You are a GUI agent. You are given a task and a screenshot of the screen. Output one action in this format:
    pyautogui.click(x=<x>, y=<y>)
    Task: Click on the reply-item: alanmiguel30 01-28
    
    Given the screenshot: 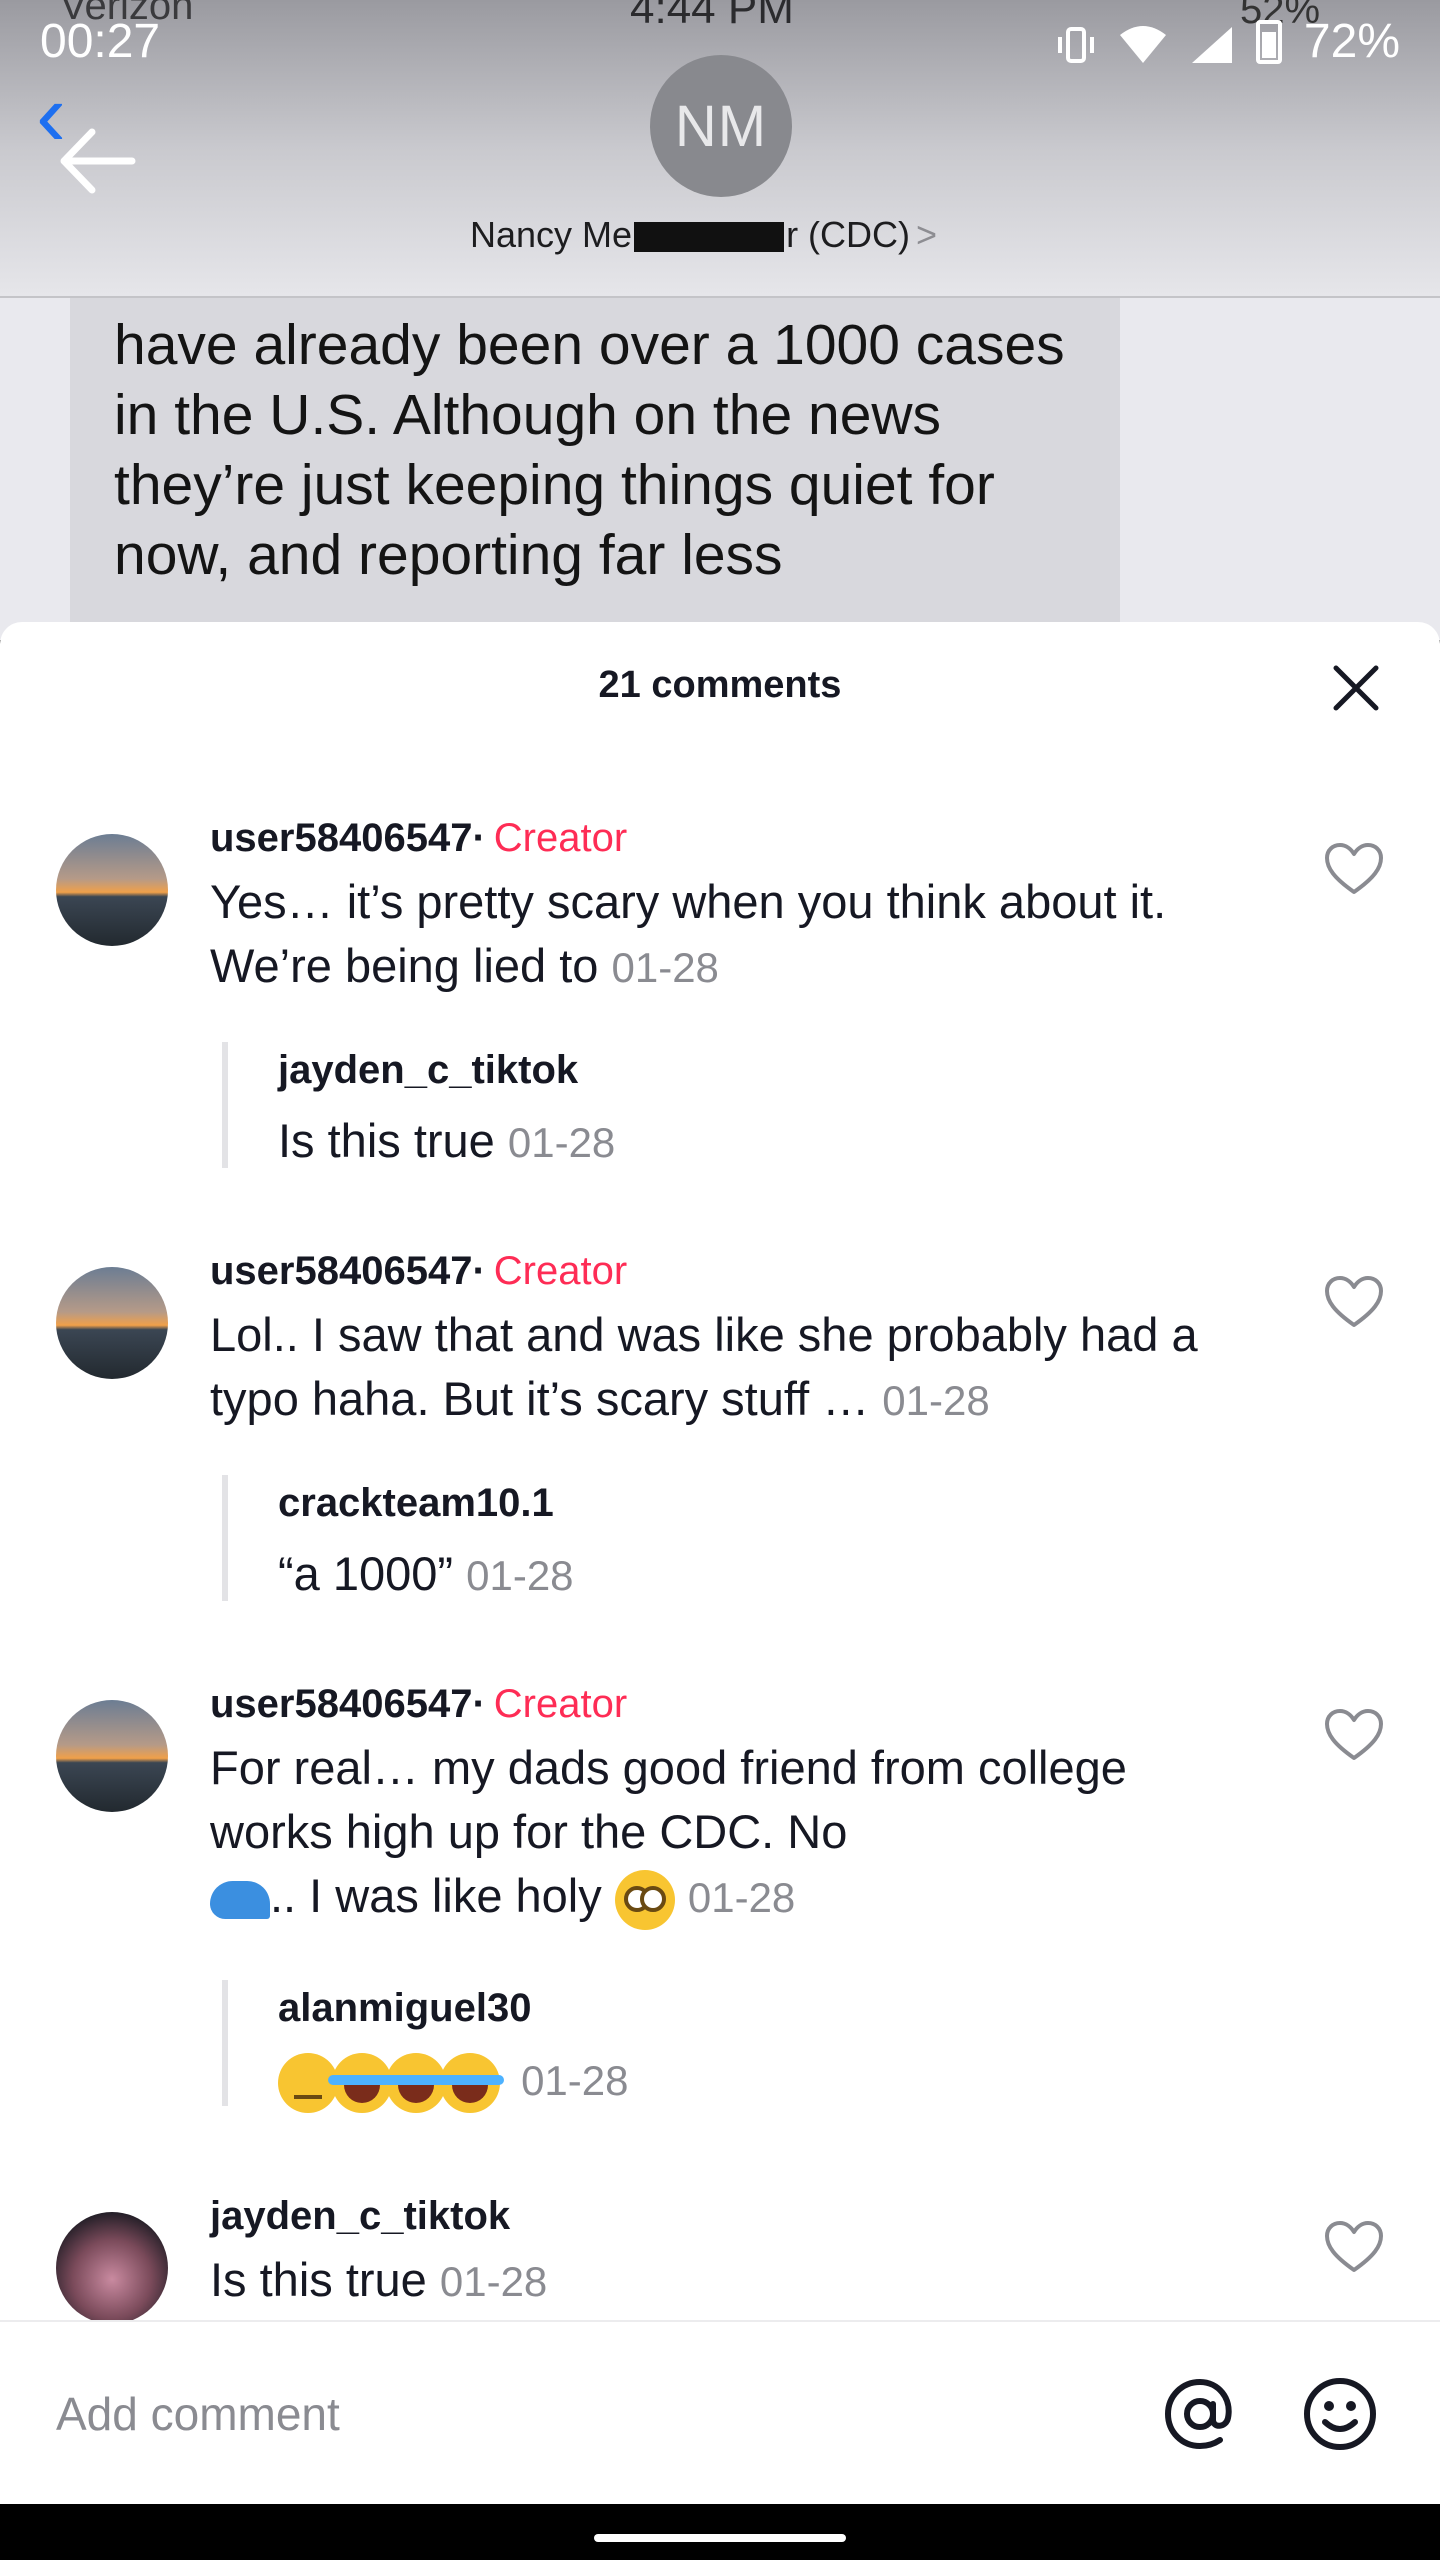 What is the action you would take?
    pyautogui.click(x=722, y=2046)
    